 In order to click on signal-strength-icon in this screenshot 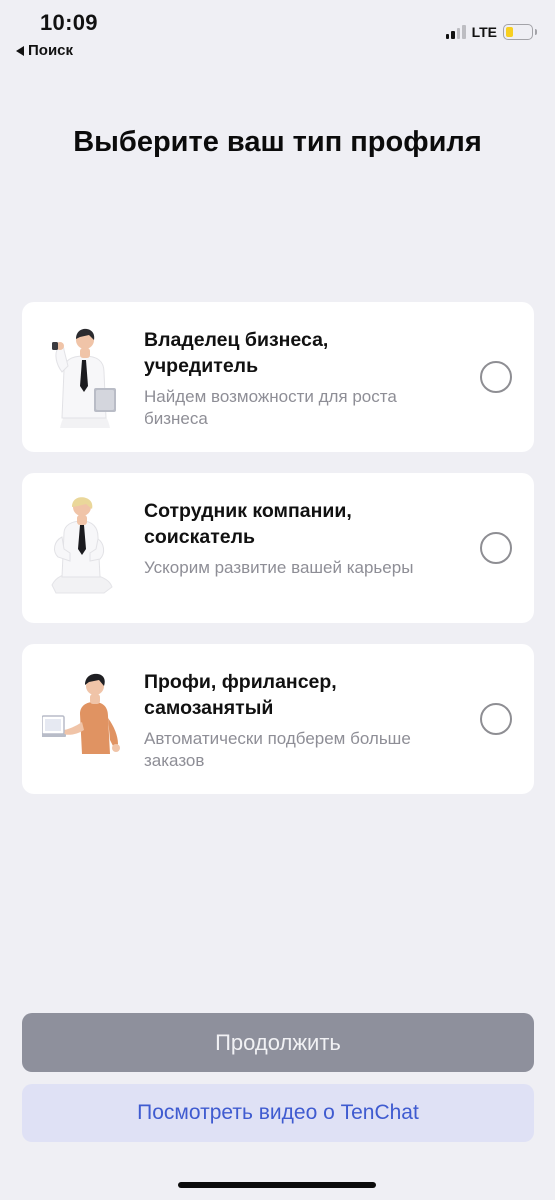, I will do `click(455, 32)`.